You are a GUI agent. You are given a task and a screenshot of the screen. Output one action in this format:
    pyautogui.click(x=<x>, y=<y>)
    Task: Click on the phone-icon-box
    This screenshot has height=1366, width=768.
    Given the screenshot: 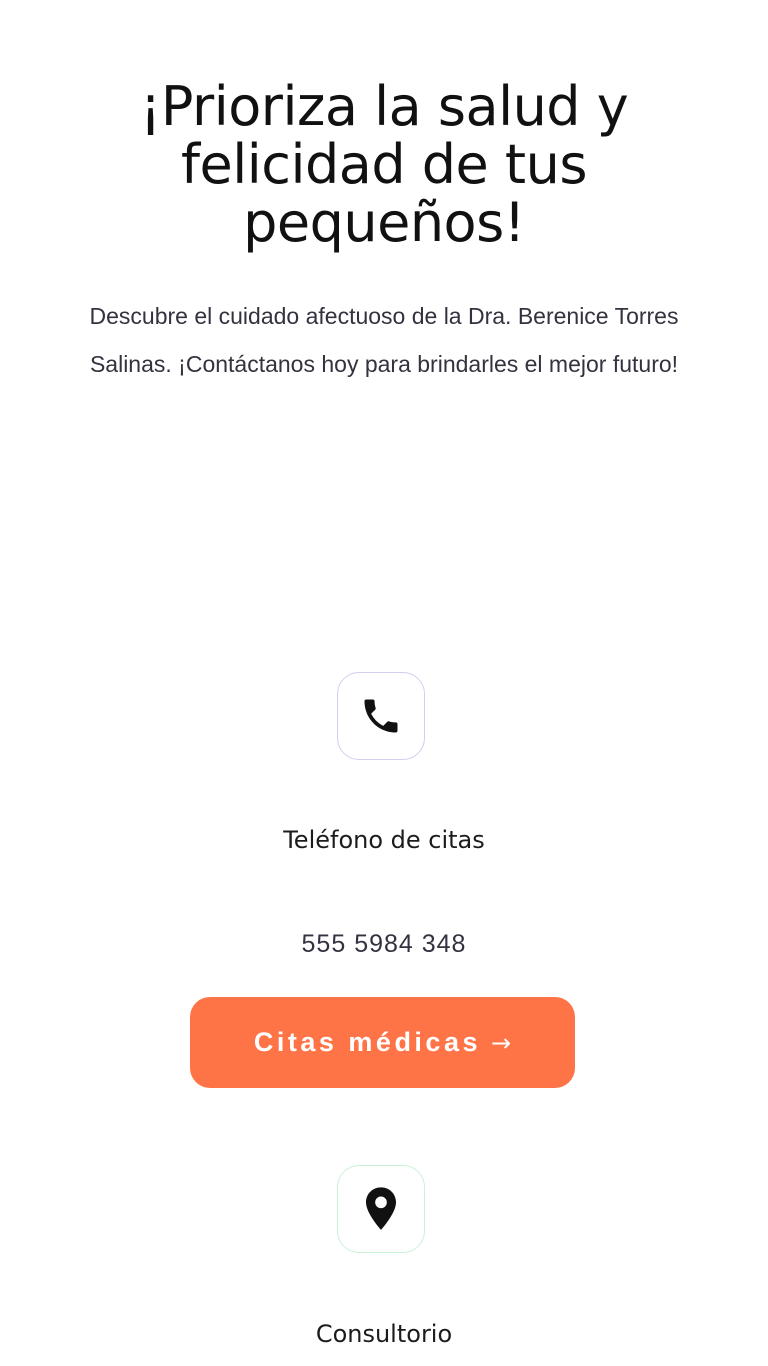 What is the action you would take?
    pyautogui.click(x=381, y=716)
    